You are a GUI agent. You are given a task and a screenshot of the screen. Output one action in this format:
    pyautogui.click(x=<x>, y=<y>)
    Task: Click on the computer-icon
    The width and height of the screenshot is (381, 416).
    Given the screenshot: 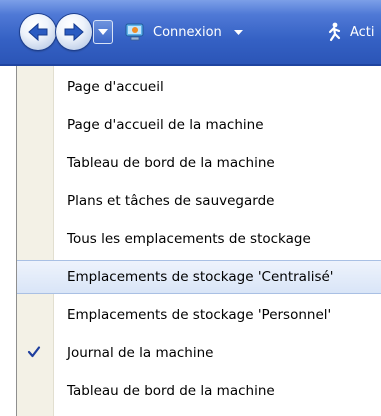 What is the action you would take?
    pyautogui.click(x=134, y=32)
    